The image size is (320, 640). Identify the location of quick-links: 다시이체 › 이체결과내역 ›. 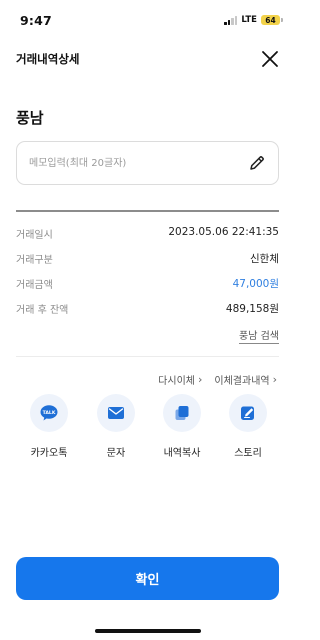
(217, 379).